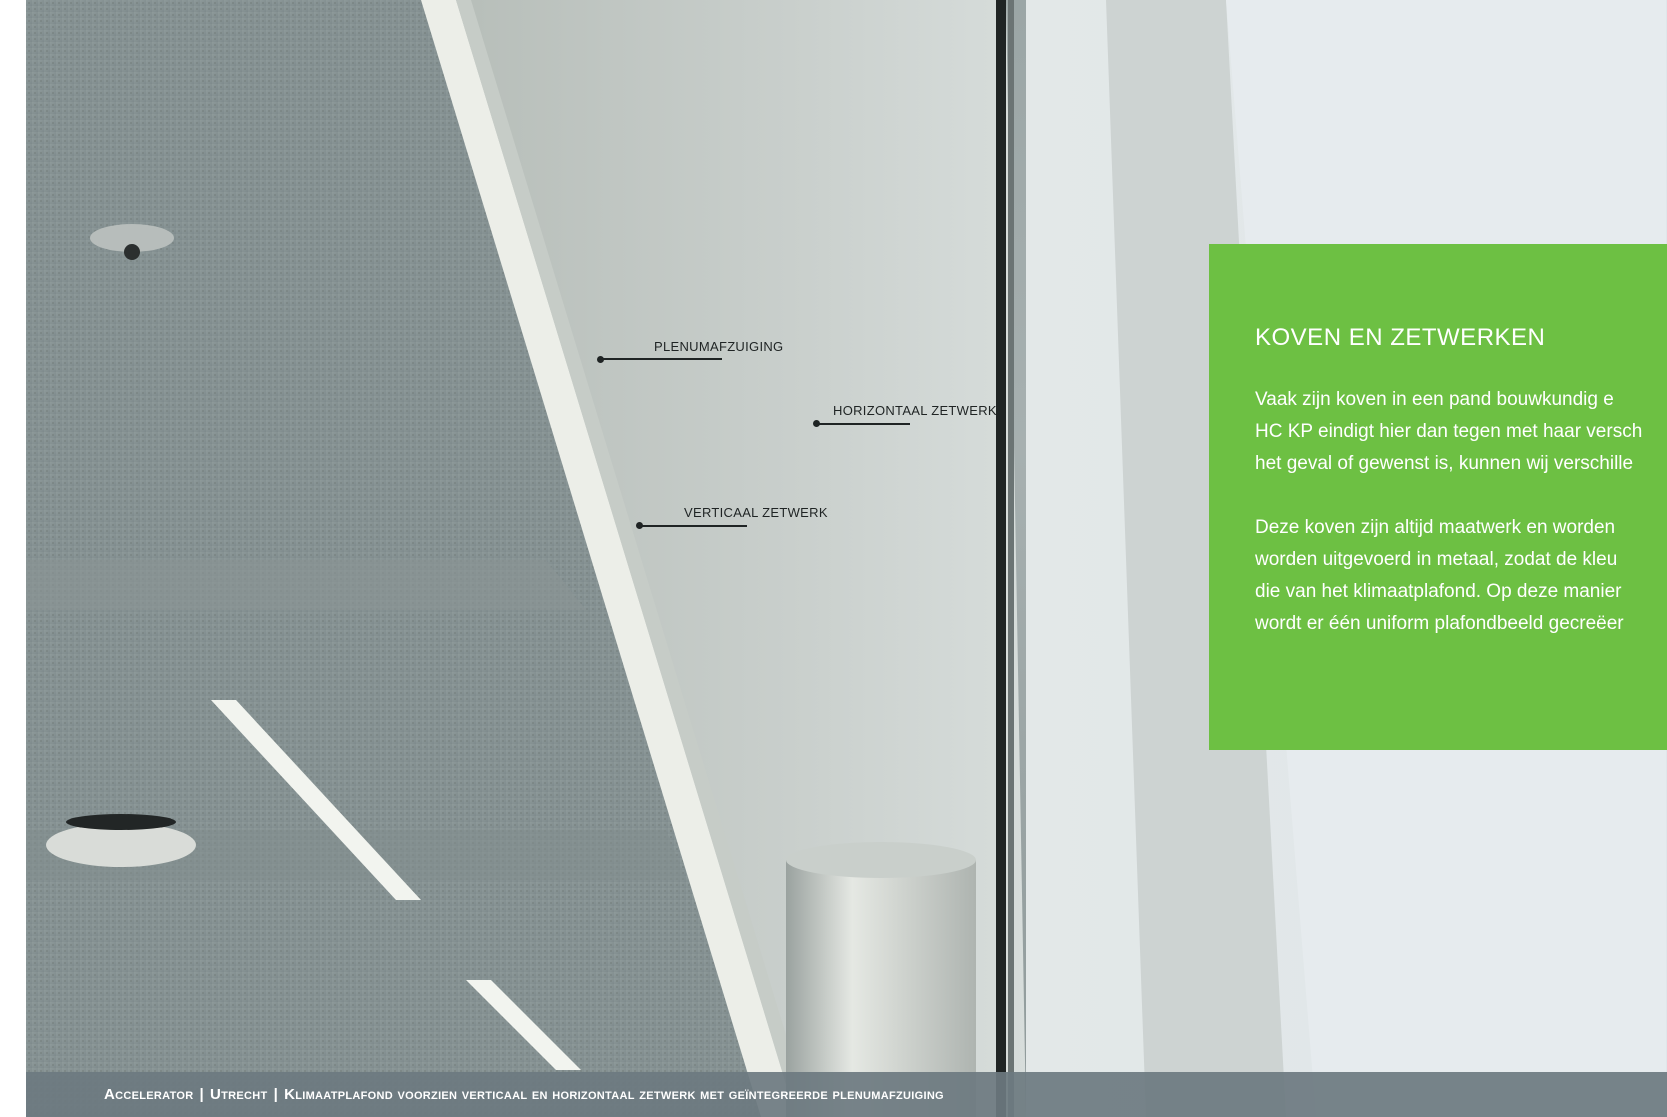 This screenshot has width=1667, height=1117. I want to click on panel-title: KOVEN EN ZETWERKEN, so click(1400, 337).